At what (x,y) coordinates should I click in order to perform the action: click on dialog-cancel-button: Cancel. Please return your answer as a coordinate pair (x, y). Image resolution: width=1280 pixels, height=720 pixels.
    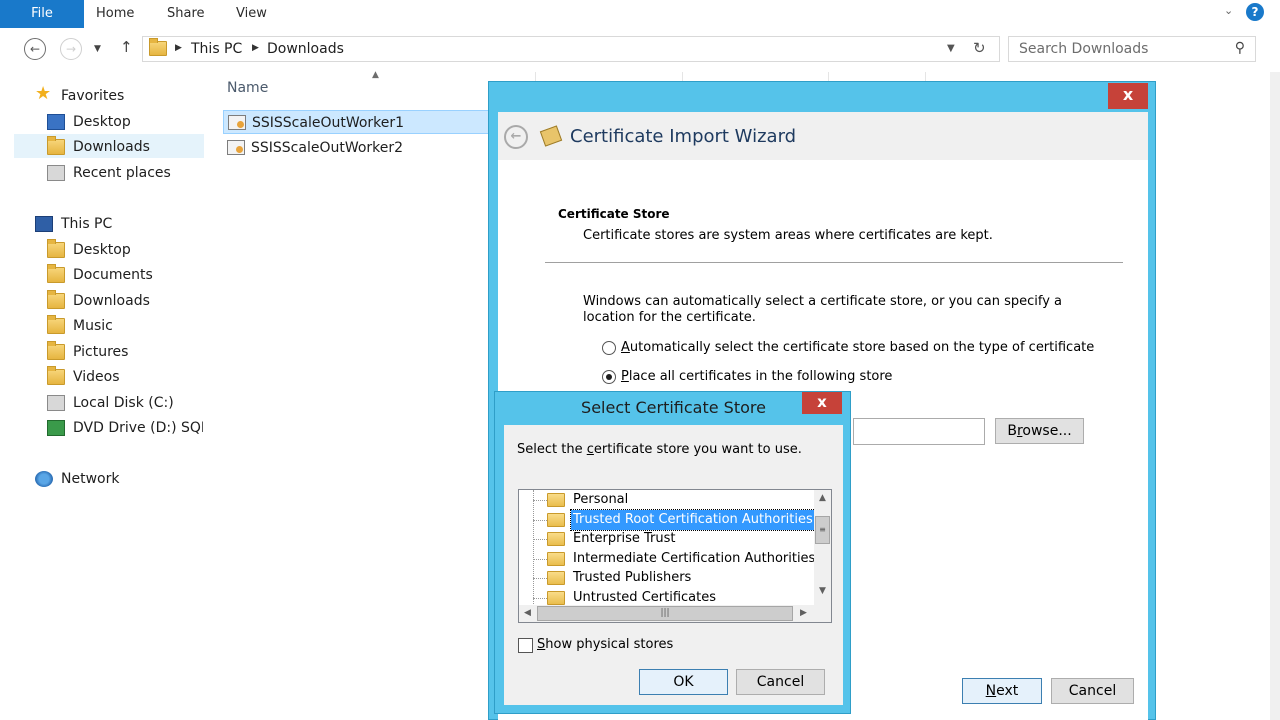
    Looking at the image, I should click on (780, 682).